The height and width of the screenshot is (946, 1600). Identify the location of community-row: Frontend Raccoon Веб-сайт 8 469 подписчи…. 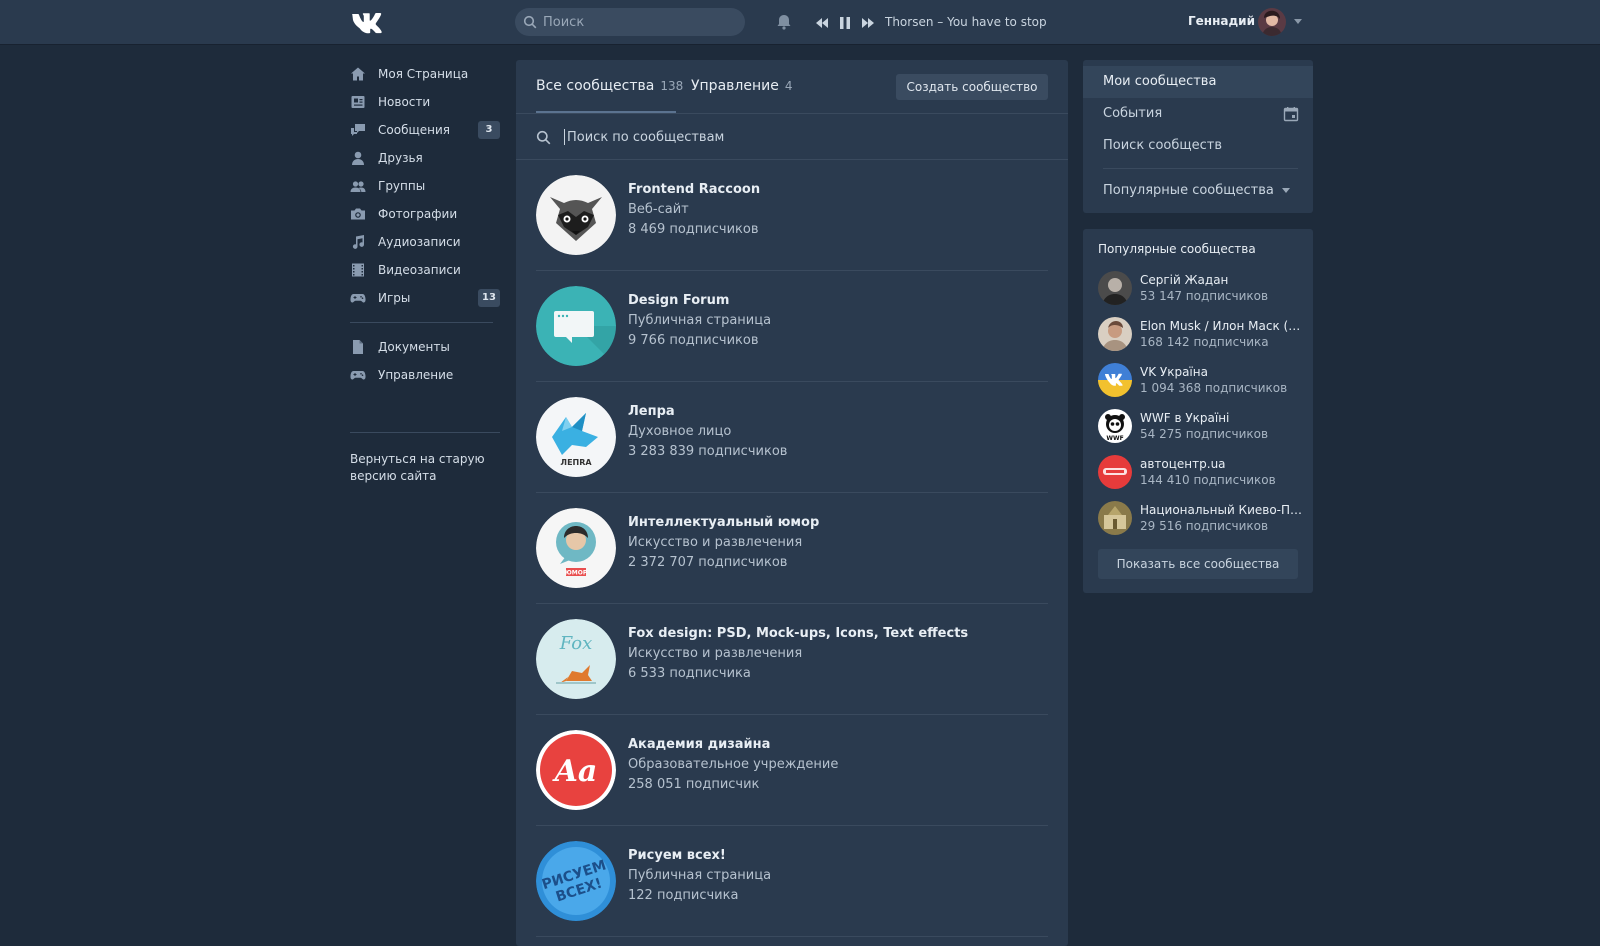
(792, 215).